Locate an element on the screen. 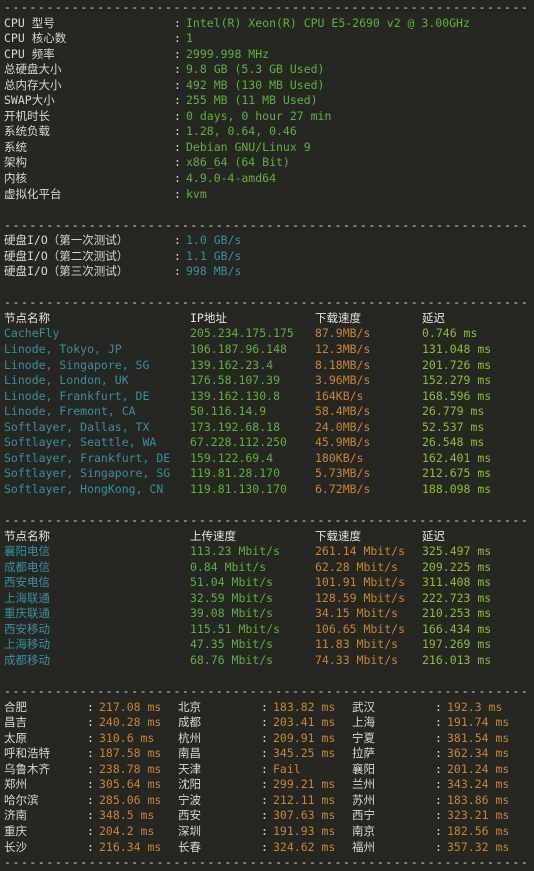 This screenshot has width=534, height=871. ping-city: 呼和浩特 is located at coordinates (27, 753).